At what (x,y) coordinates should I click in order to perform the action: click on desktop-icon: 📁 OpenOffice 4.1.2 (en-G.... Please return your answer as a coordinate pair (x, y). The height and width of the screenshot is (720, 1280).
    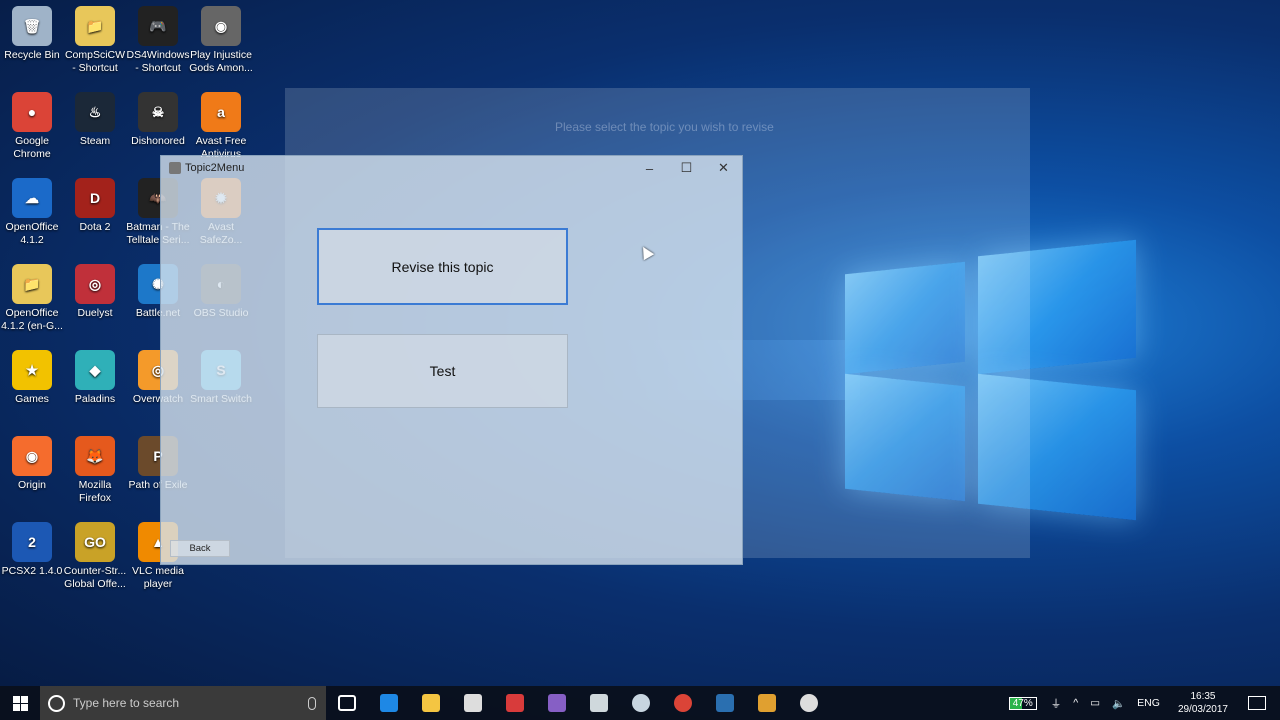
    Looking at the image, I should click on (32, 298).